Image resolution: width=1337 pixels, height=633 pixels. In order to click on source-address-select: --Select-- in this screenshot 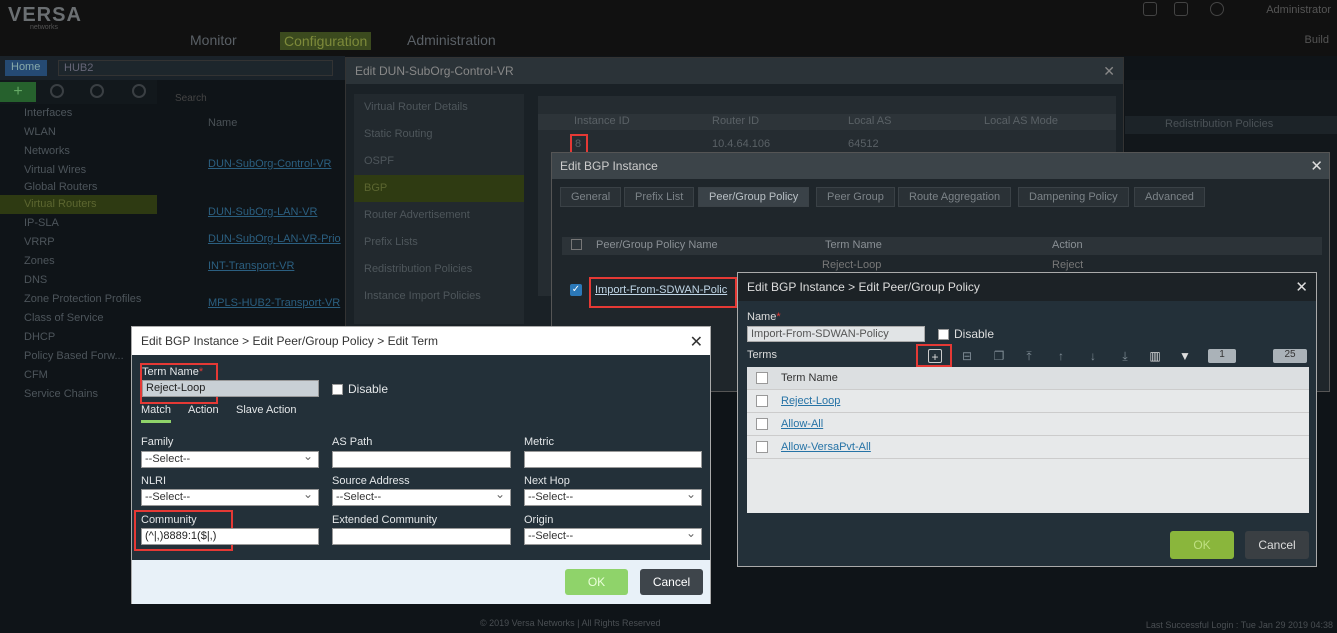, I will do `click(421, 496)`.